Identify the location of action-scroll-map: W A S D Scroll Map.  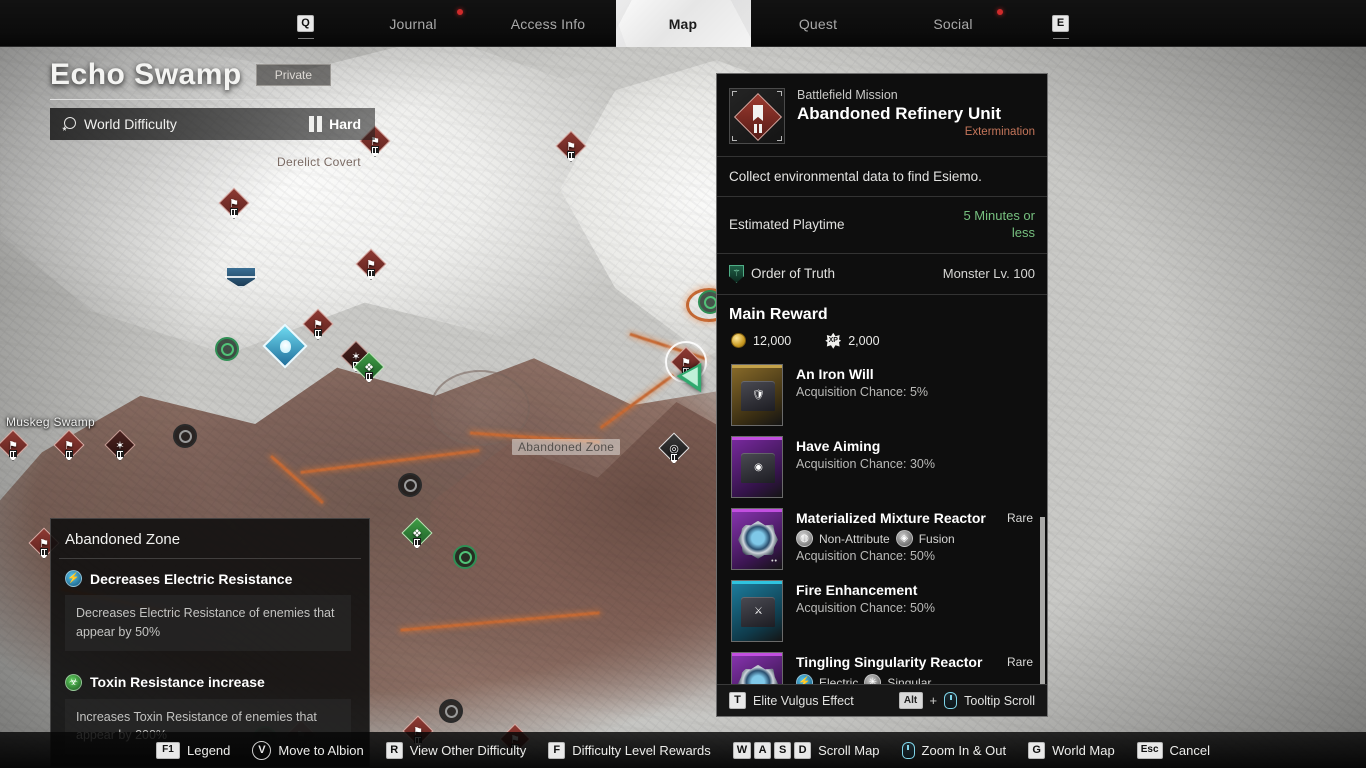
(806, 750).